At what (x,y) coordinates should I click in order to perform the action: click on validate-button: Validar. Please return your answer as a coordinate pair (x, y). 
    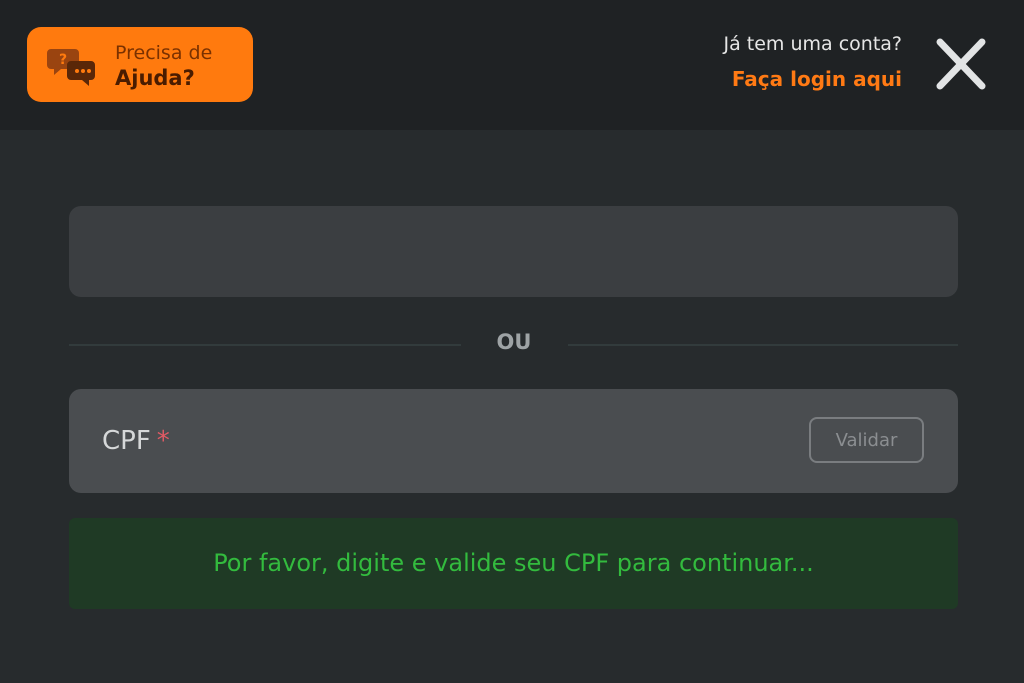
    Looking at the image, I should click on (866, 440).